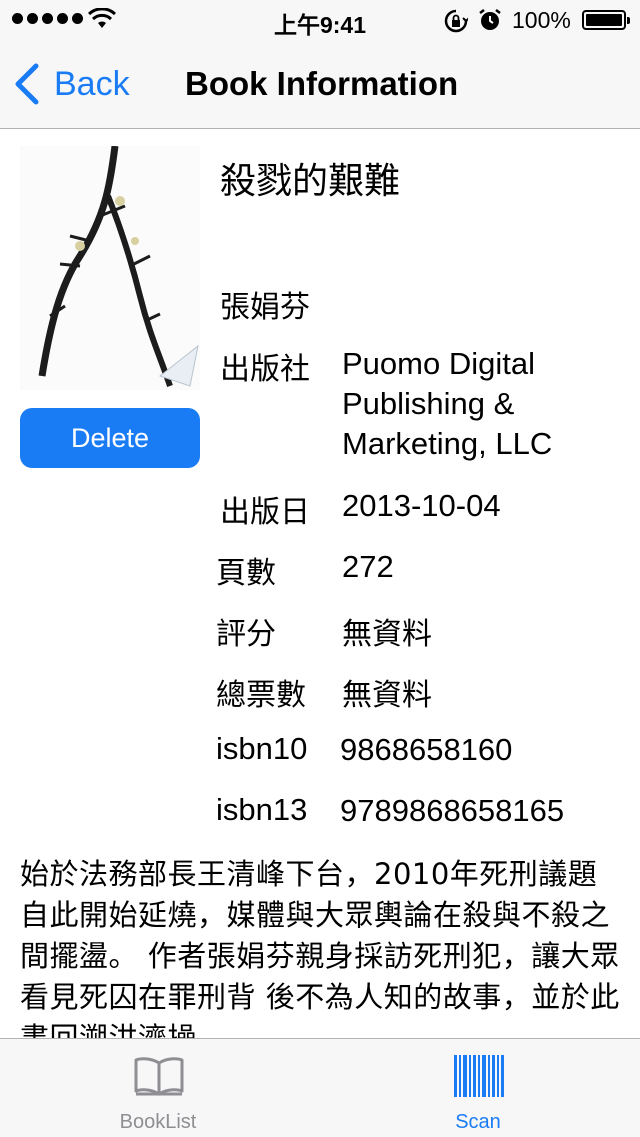 This screenshot has height=1137, width=640. Describe the element at coordinates (426, 749) in the screenshot. I see `isbn10-value: 9868658160` at that location.